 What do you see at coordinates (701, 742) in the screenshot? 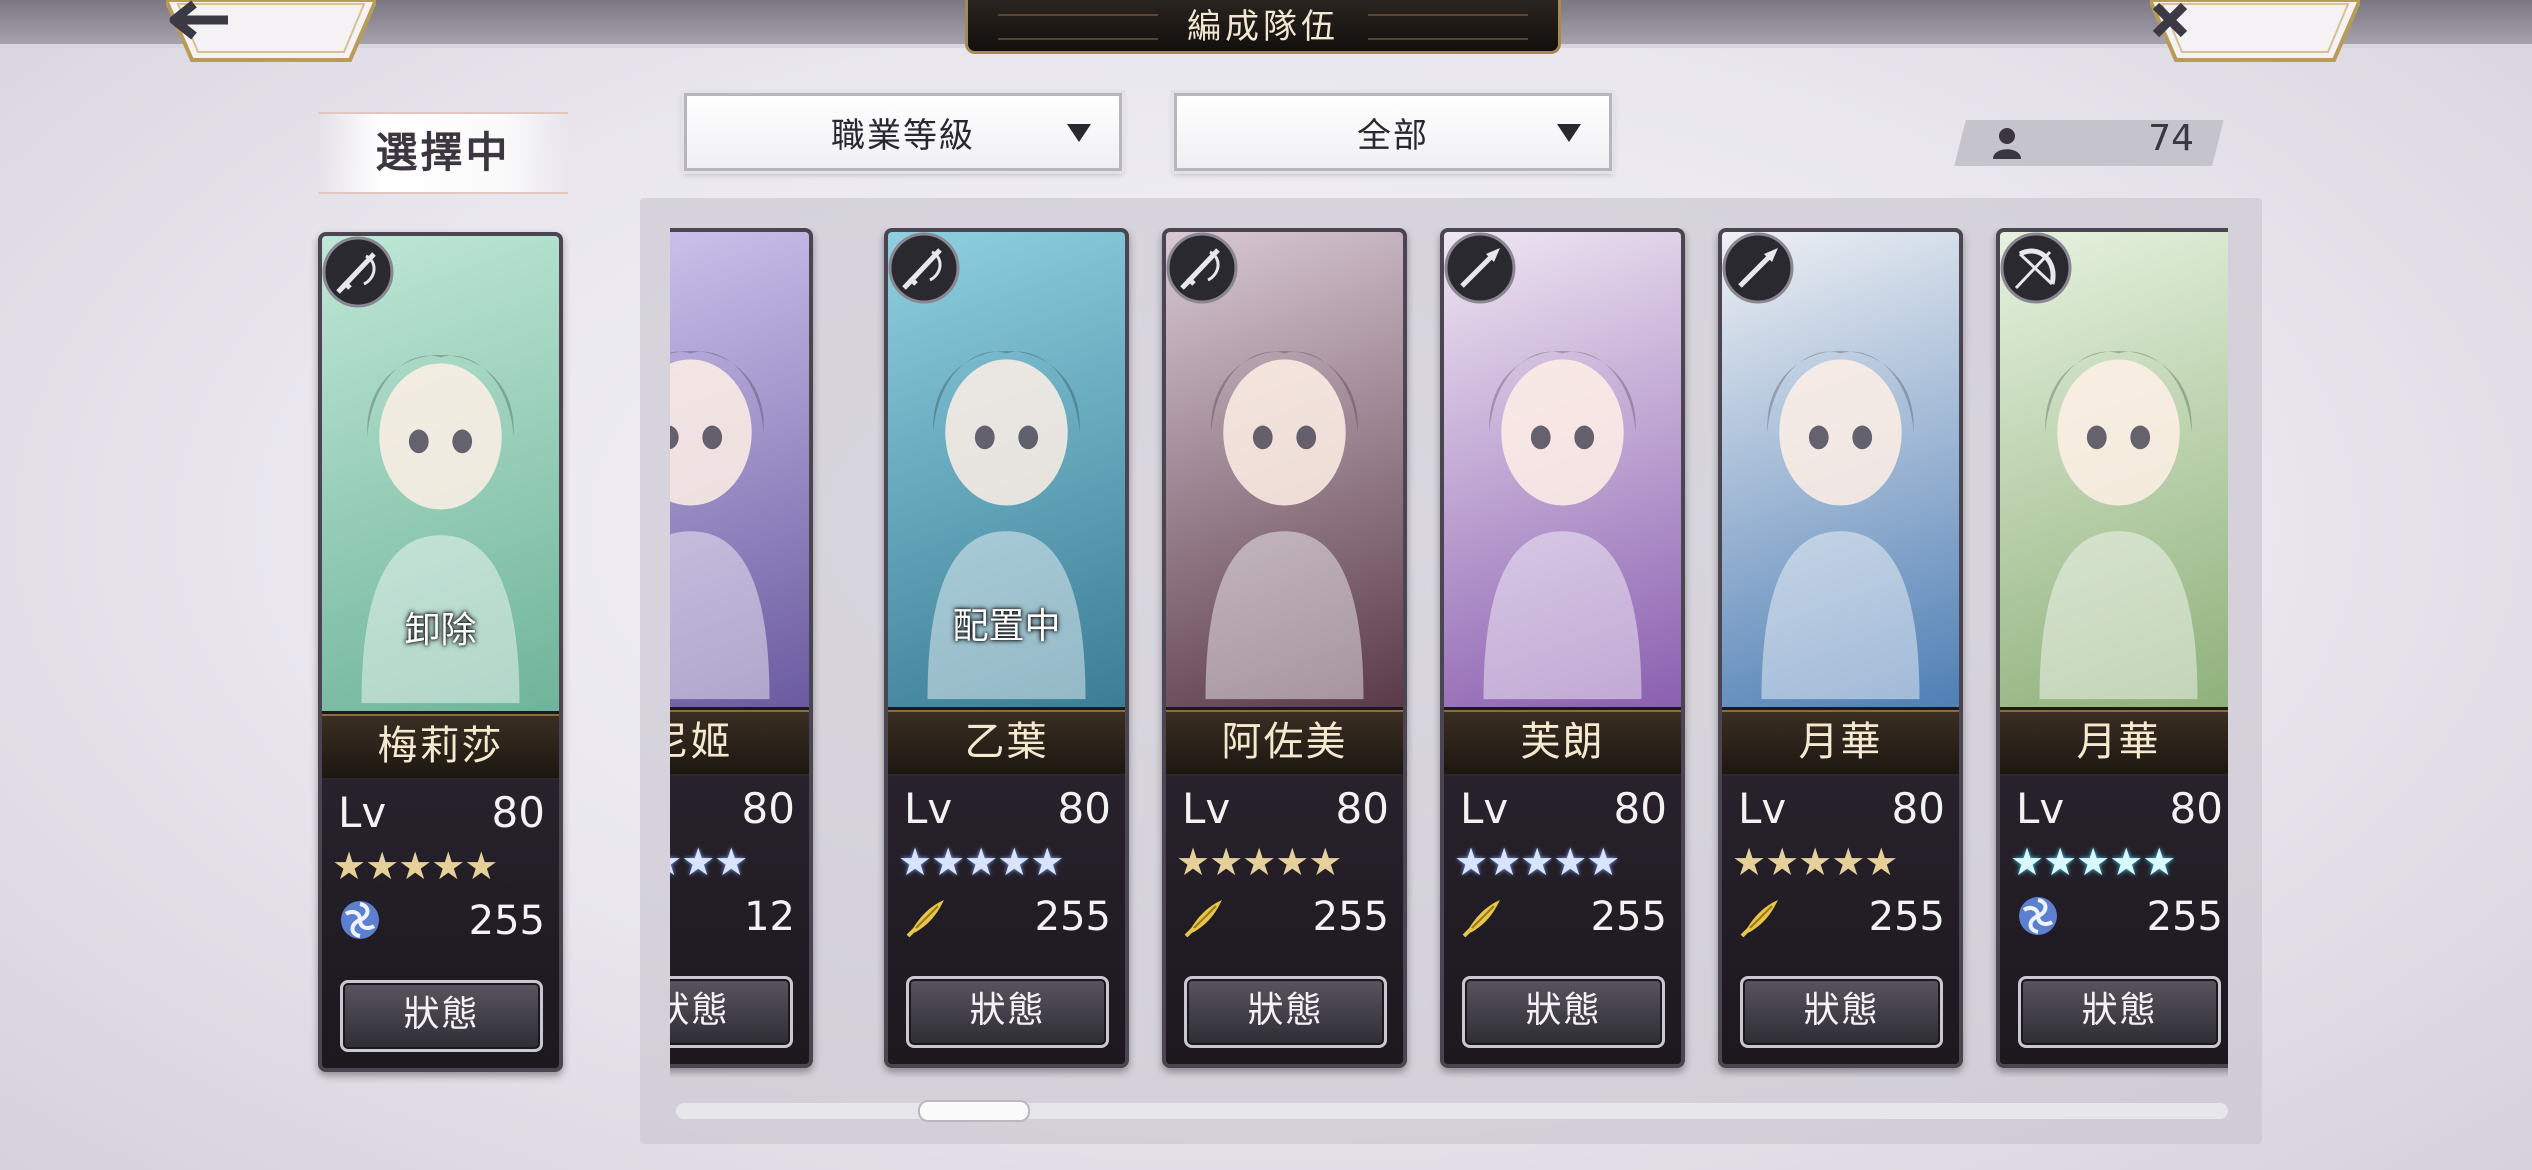
I see `character-name: 尼姬` at bounding box center [701, 742].